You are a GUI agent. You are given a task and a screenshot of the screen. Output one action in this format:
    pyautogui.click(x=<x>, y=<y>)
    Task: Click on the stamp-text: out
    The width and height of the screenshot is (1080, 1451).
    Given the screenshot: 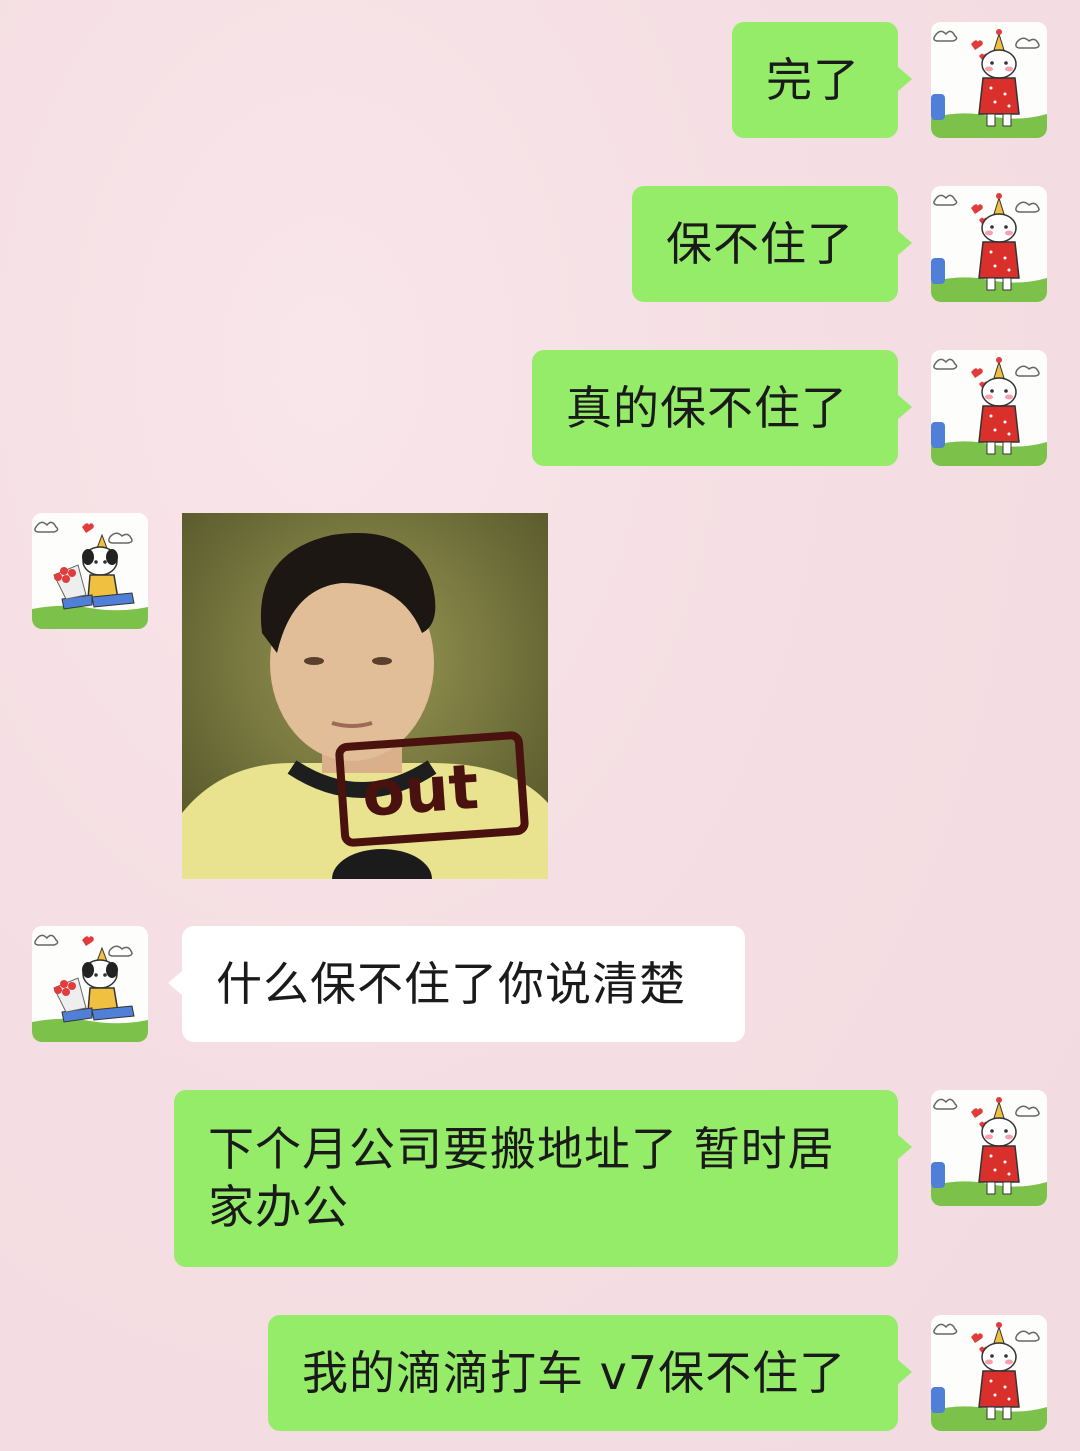 What is the action you would take?
    pyautogui.click(x=420, y=790)
    